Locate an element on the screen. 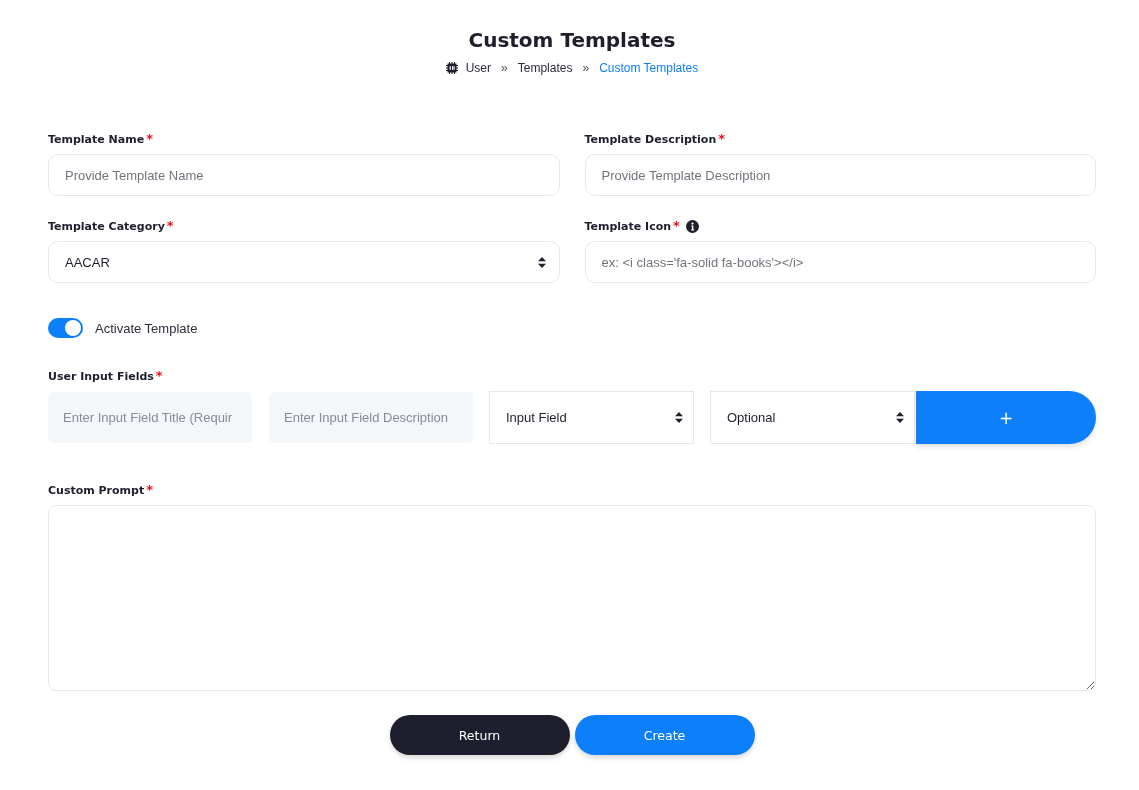 This screenshot has width=1139, height=790. toggle-label: Activate Template is located at coordinates (146, 328).